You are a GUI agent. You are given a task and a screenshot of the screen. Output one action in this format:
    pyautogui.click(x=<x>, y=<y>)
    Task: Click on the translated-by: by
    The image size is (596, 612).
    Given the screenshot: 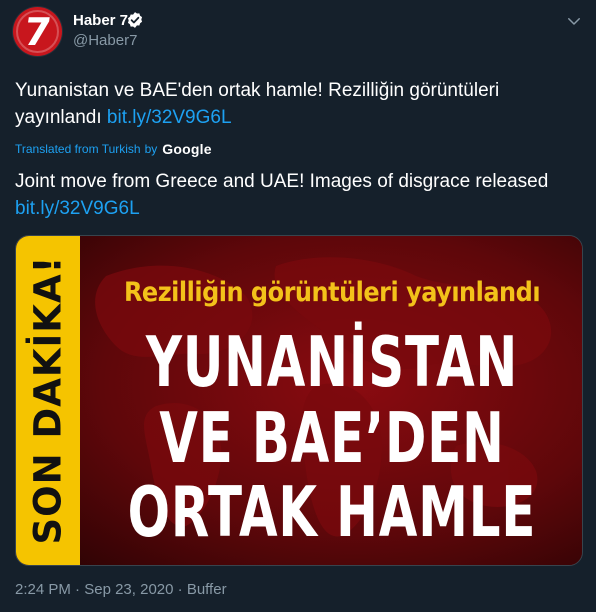 What is the action you would take?
    pyautogui.click(x=151, y=149)
    